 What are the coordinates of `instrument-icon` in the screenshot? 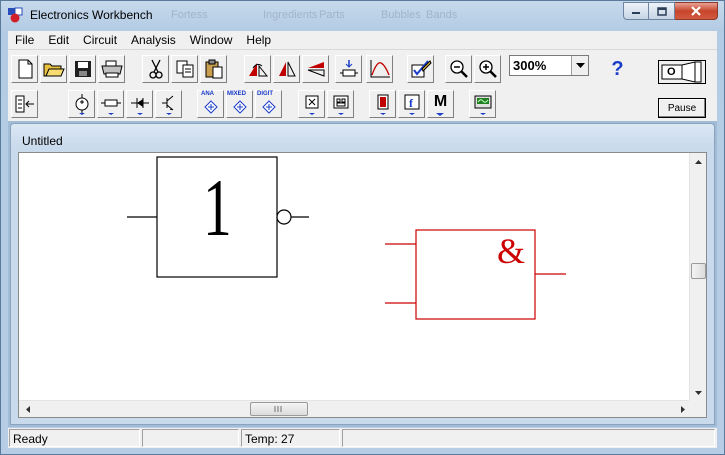 It's located at (482, 105).